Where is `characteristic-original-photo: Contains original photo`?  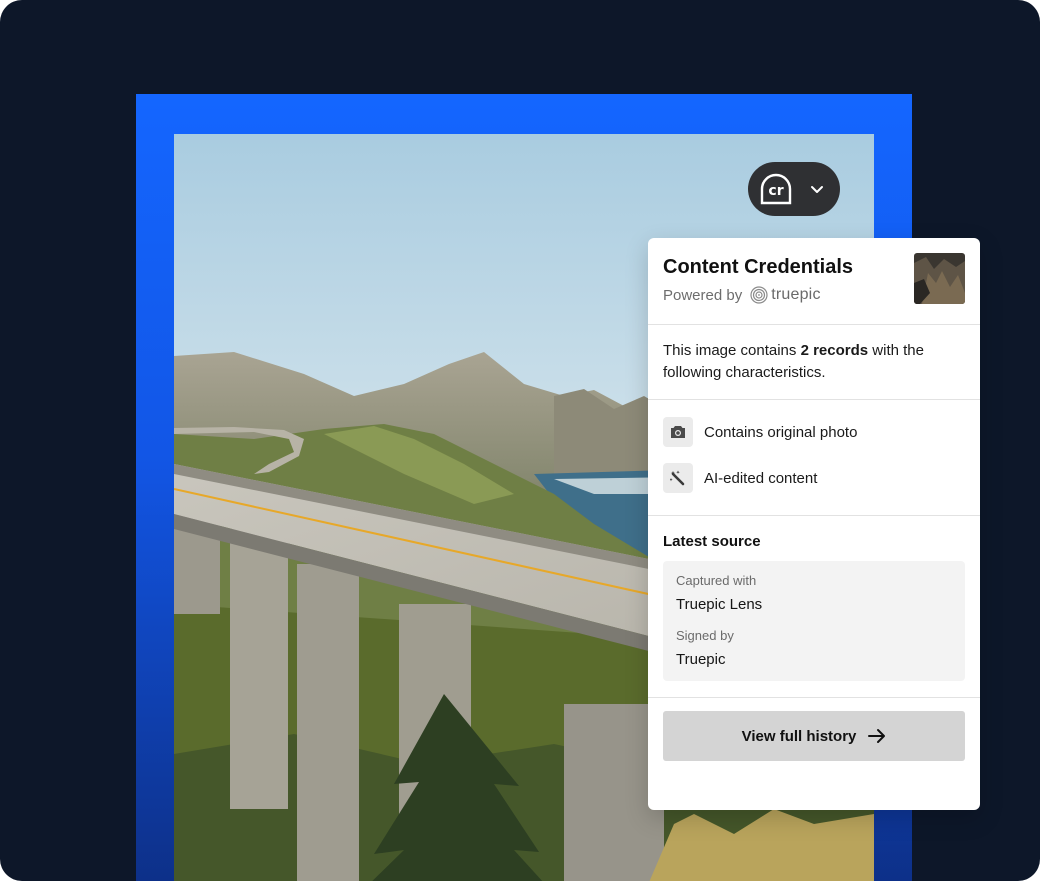 characteristic-original-photo: Contains original photo is located at coordinates (760, 432).